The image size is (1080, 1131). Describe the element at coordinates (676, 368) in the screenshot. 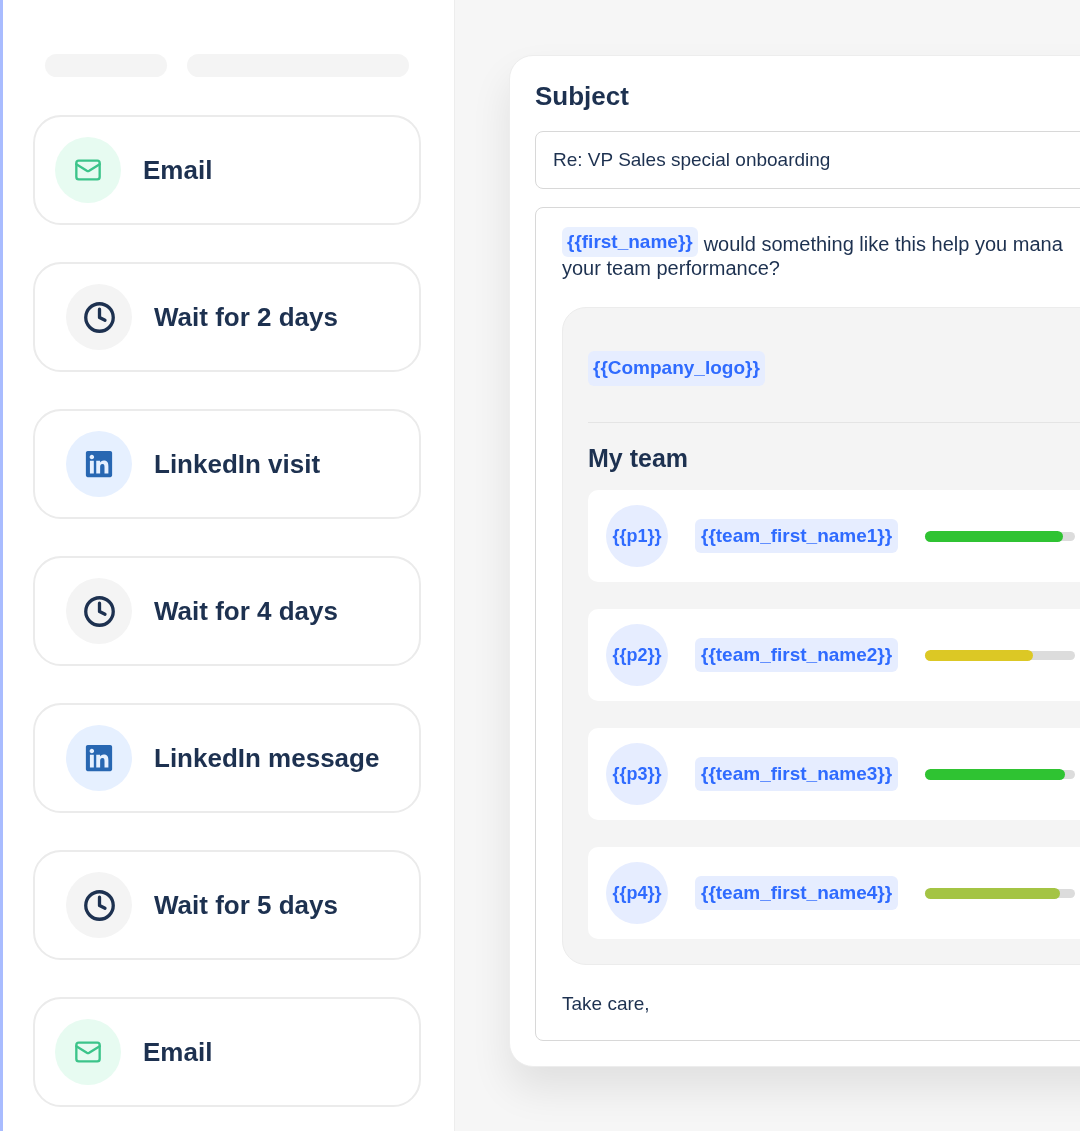

I see `variable-tag: {{Company_logo}}` at that location.